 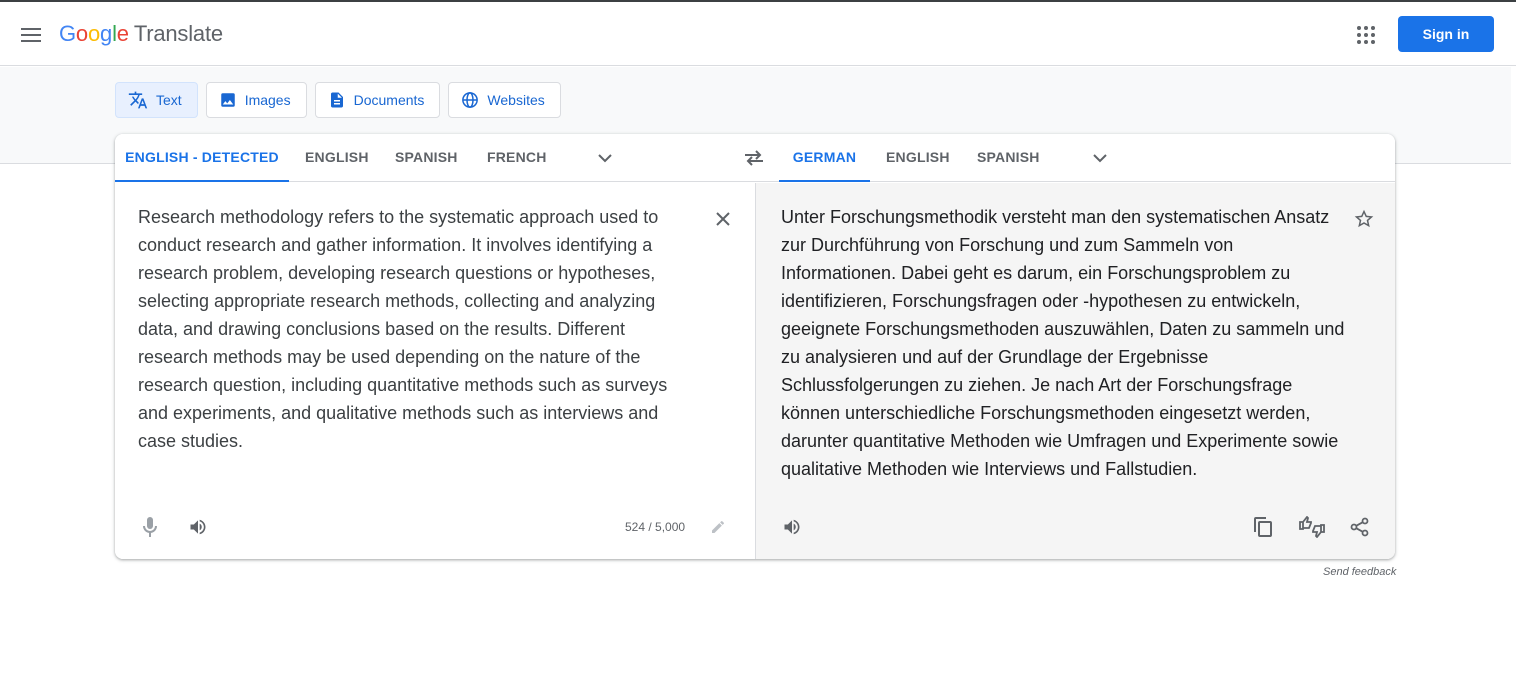 What do you see at coordinates (1008, 158) in the screenshot?
I see `target-lang-spanish-tab: SPANISH` at bounding box center [1008, 158].